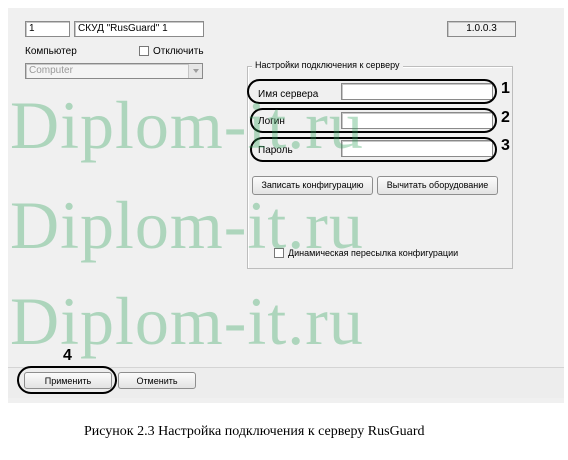 Image resolution: width=568 pixels, height=460 pixels. Describe the element at coordinates (51, 70) in the screenshot. I see `computer-select-value: Computer` at that location.